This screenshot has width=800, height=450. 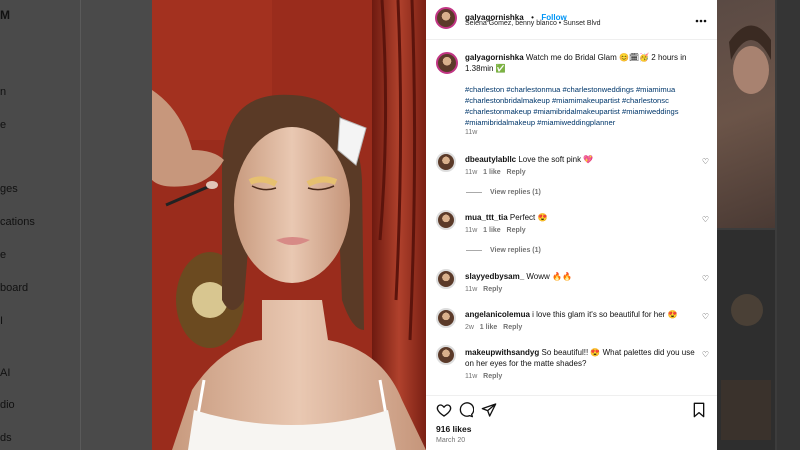 What do you see at coordinates (494, 276) in the screenshot?
I see `comment-username: slayyedbysam_` at bounding box center [494, 276].